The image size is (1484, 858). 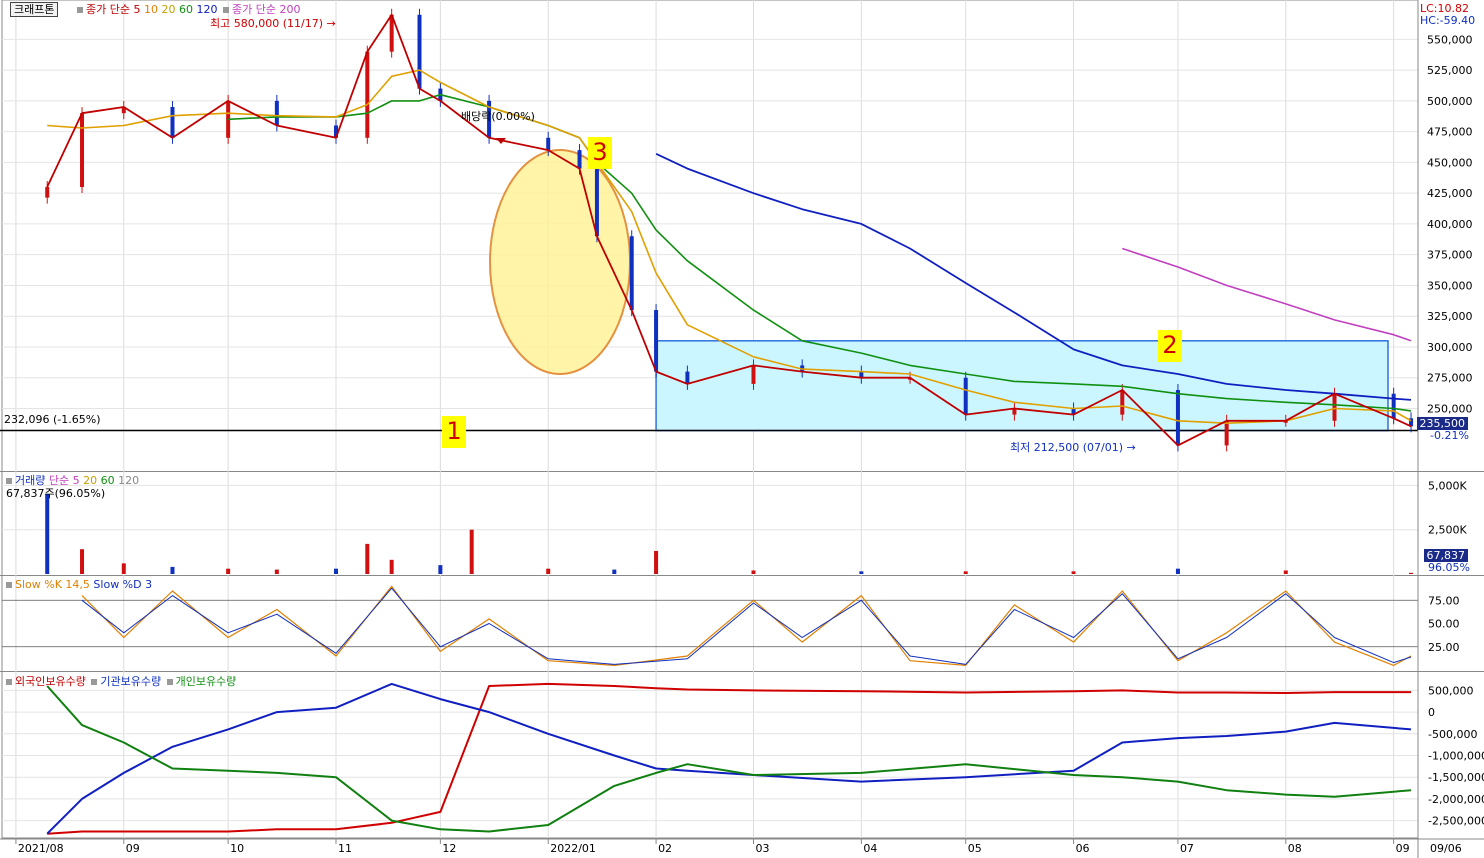 I want to click on volume-legend: 거래량 단순 5 20 60 120, so click(x=71, y=480).